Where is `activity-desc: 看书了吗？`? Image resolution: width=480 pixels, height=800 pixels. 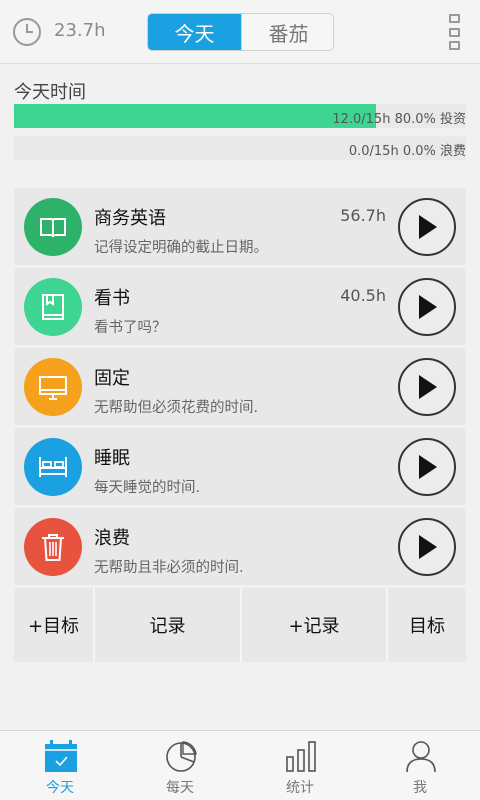 activity-desc: 看书了吗？ is located at coordinates (130, 328).